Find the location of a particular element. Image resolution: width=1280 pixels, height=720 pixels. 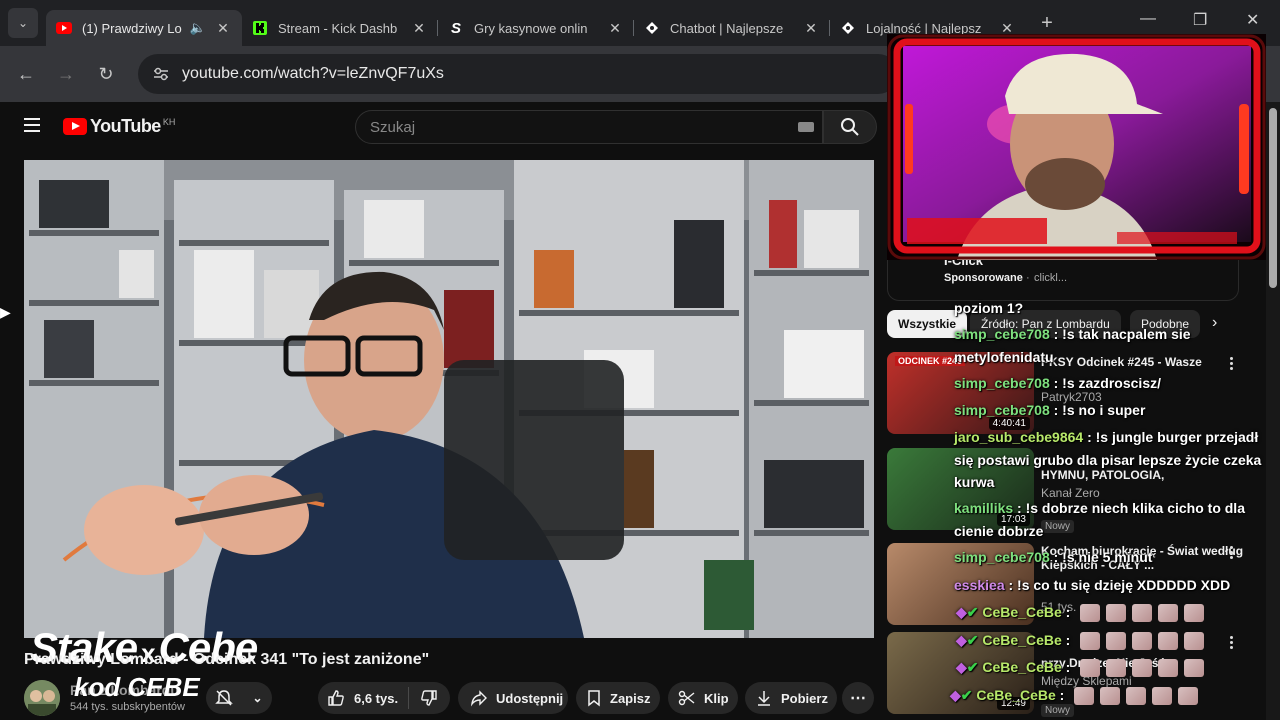

clip-label: Klip is located at coordinates (716, 698).